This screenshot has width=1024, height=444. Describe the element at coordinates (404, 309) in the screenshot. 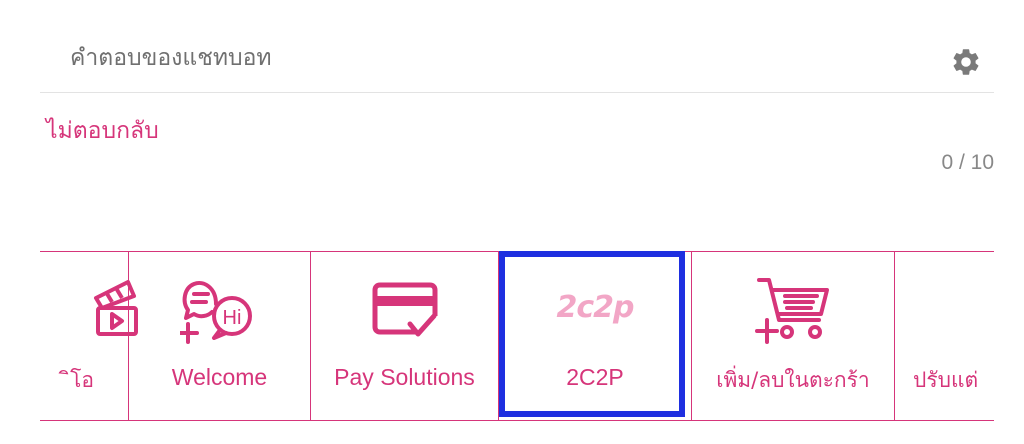

I see `card-check-icon` at that location.